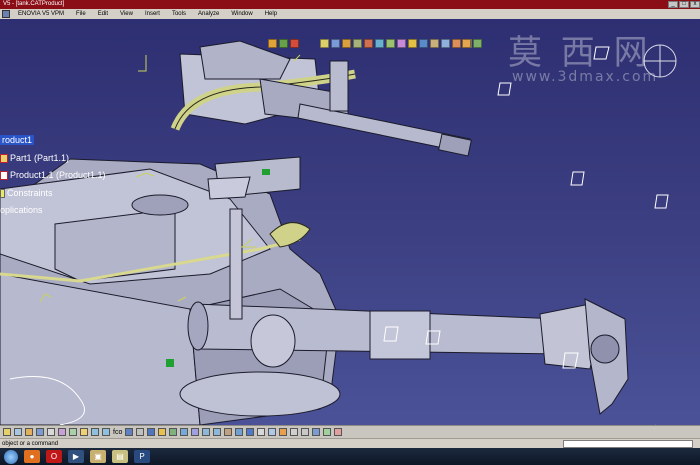 Image resolution: width=700 pixels, height=465 pixels. What do you see at coordinates (294, 432) in the screenshot?
I see `layer-icon` at bounding box center [294, 432].